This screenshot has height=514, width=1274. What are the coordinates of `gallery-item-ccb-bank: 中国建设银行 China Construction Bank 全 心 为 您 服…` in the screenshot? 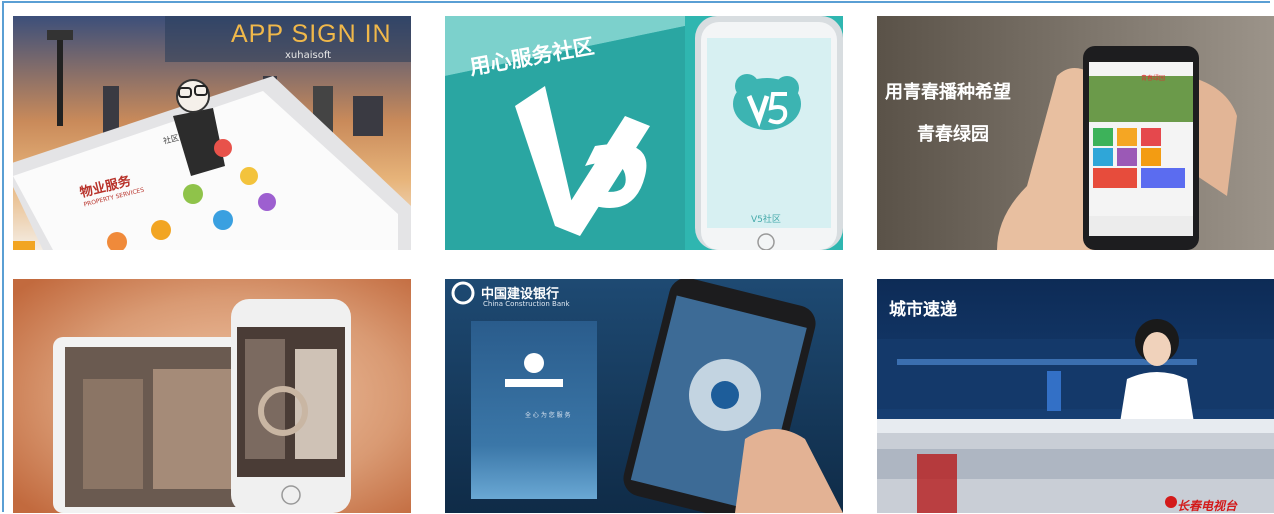 It's located at (644, 396).